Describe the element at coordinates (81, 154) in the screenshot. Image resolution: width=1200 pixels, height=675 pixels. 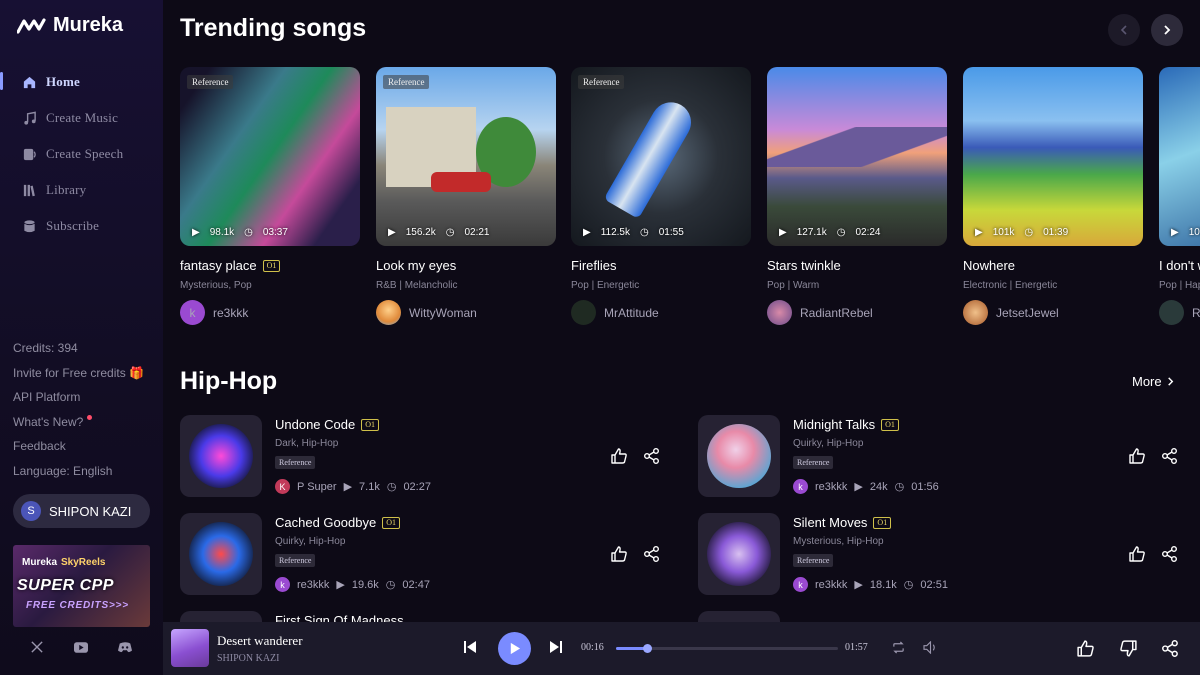
I see `nav-item-create-speech: Create Speech` at that location.